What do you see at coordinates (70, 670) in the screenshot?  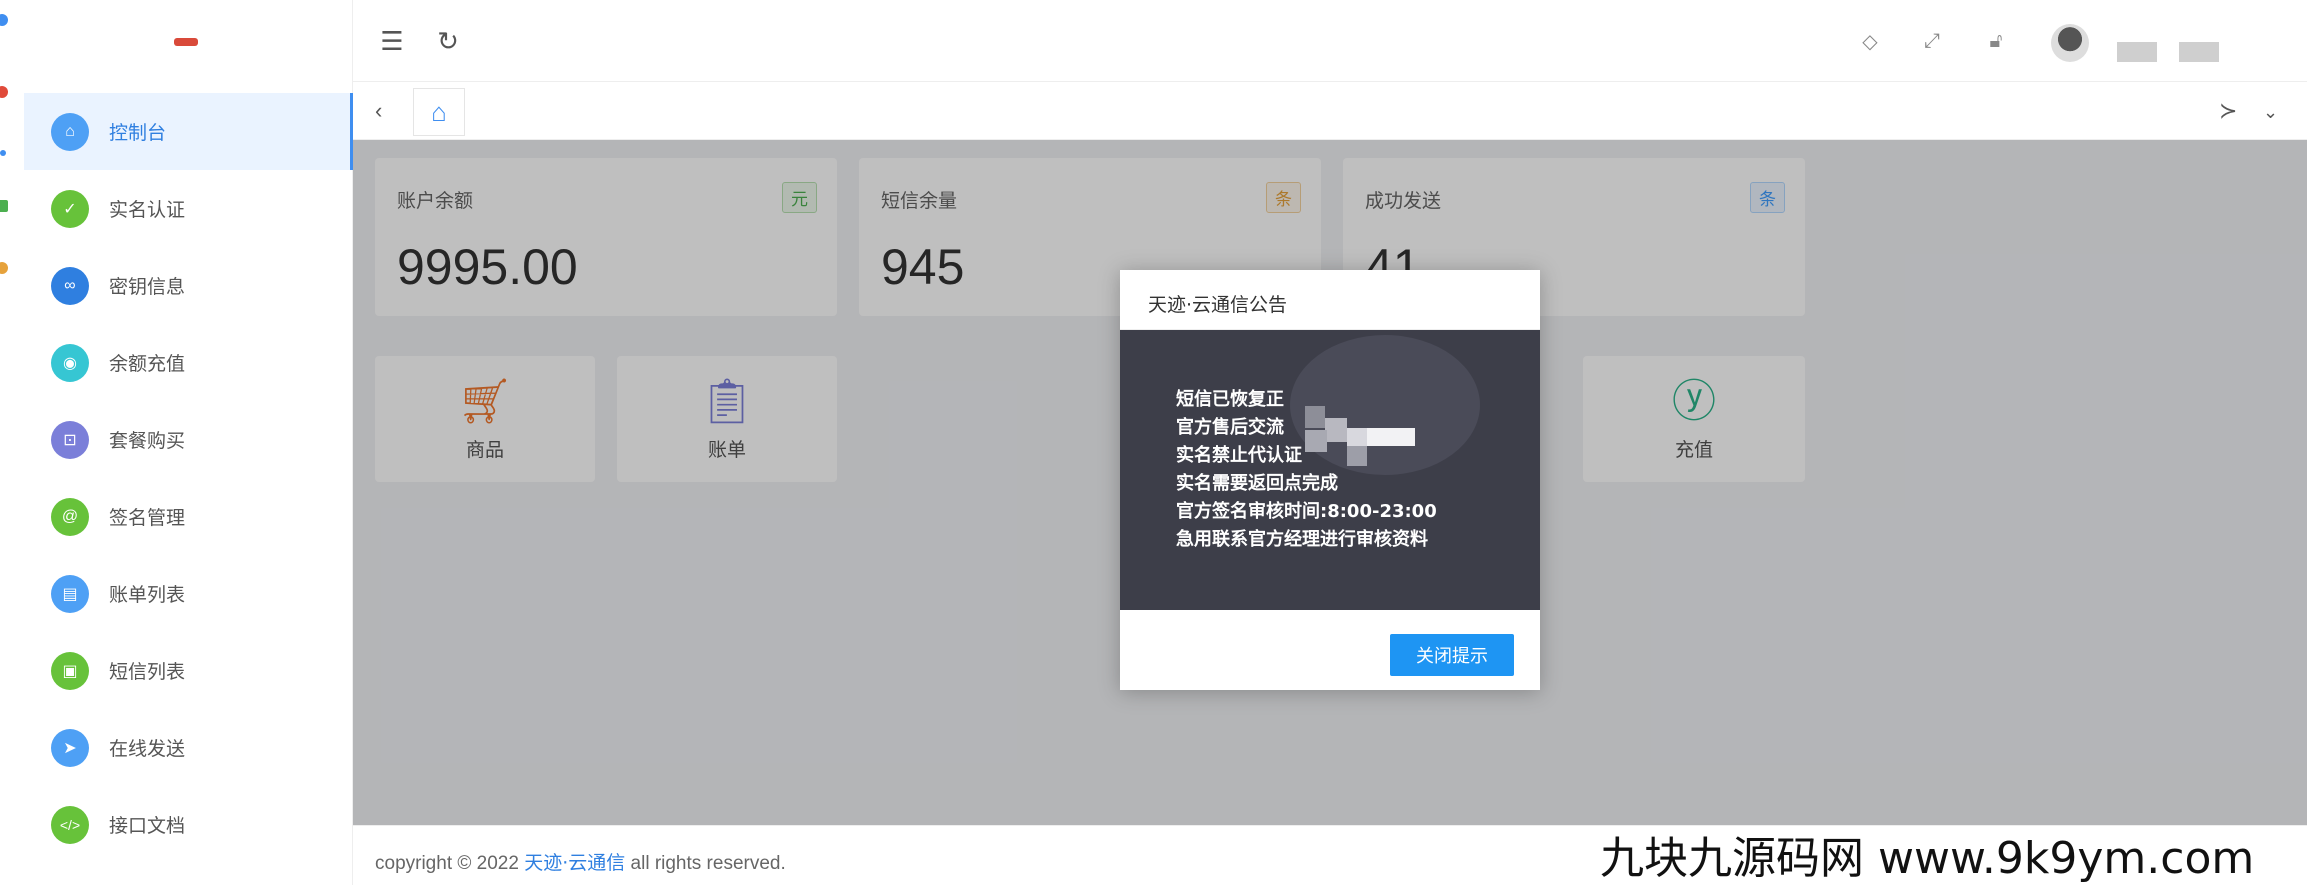 I see `sms-icon: ▣` at bounding box center [70, 670].